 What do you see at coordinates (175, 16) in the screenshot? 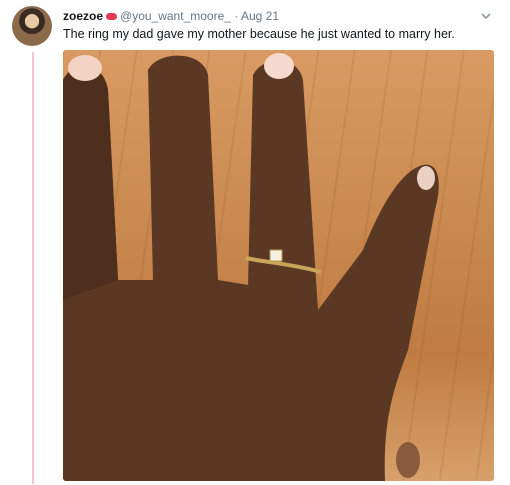
I see `user-handle: @you_want_moore_` at bounding box center [175, 16].